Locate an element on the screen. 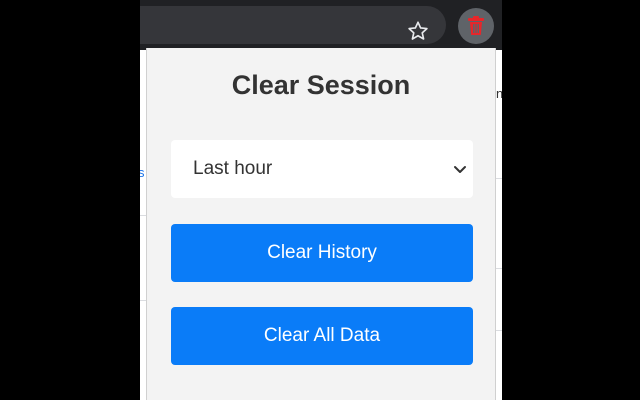 Image resolution: width=640 pixels, height=400 pixels. background-text-fragment: n is located at coordinates (499, 93).